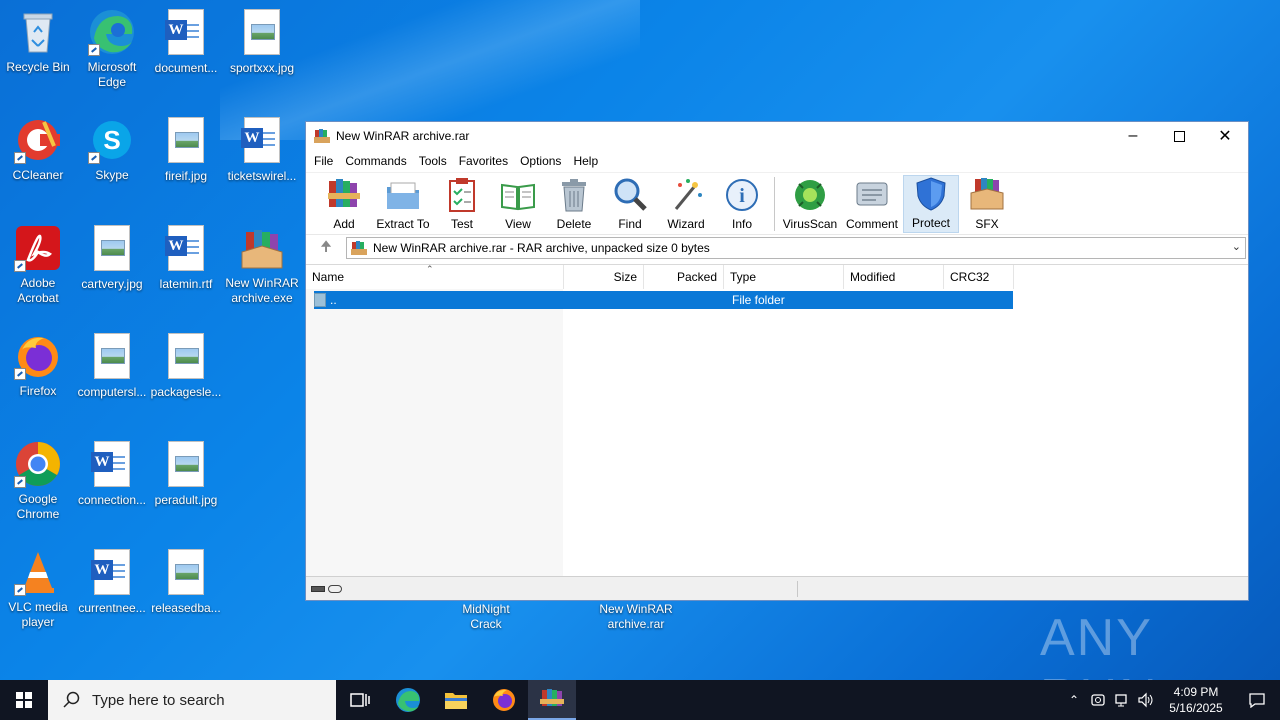 Image resolution: width=1280 pixels, height=720 pixels. Describe the element at coordinates (112, 175) in the screenshot. I see `desktop-icon-label: Skype` at that location.